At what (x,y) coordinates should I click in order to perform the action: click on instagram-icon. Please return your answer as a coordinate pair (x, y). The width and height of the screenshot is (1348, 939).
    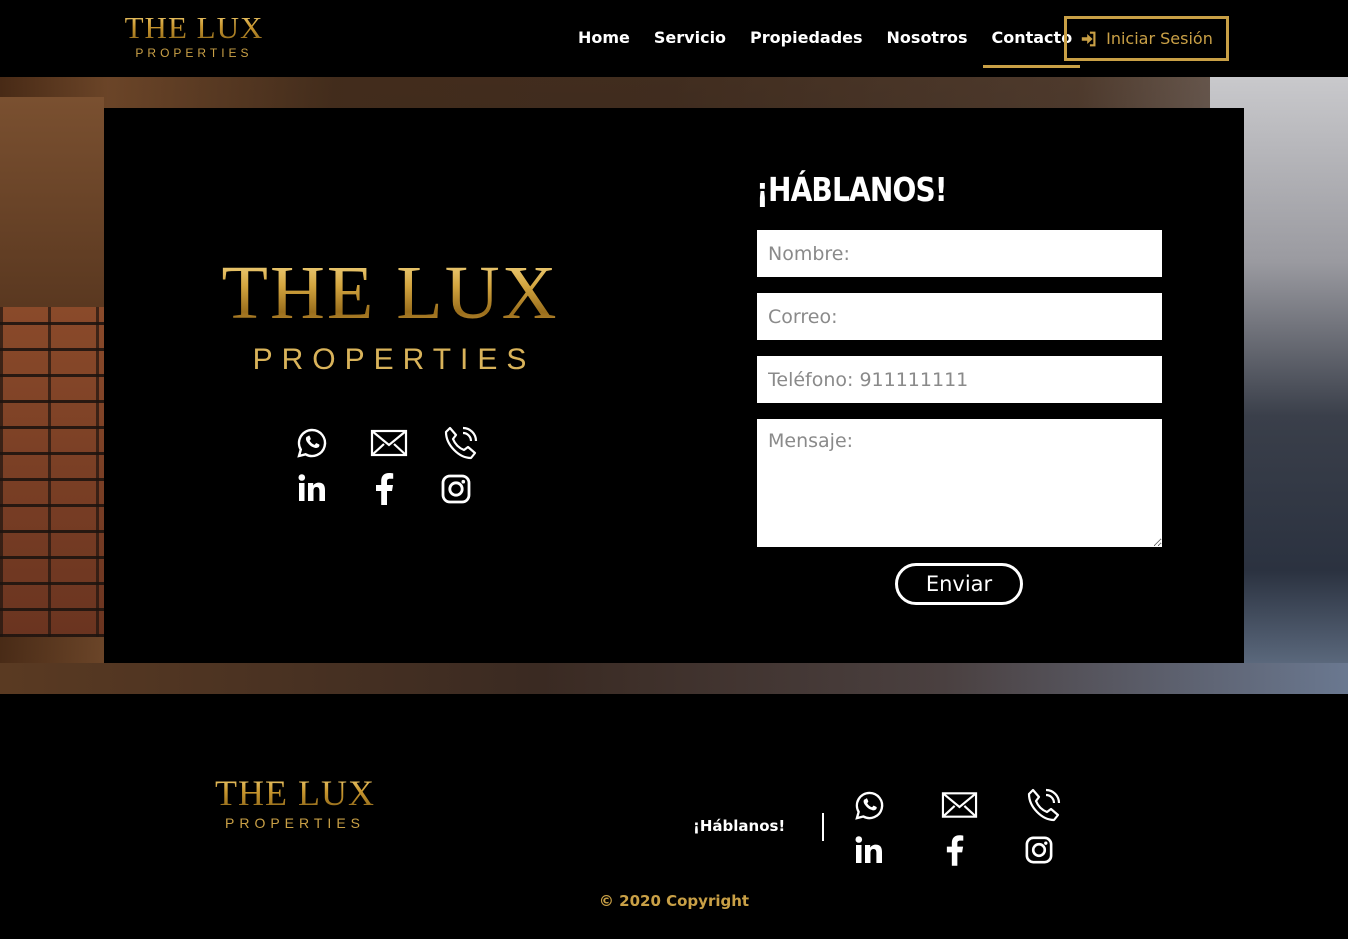
    Looking at the image, I should click on (456, 489).